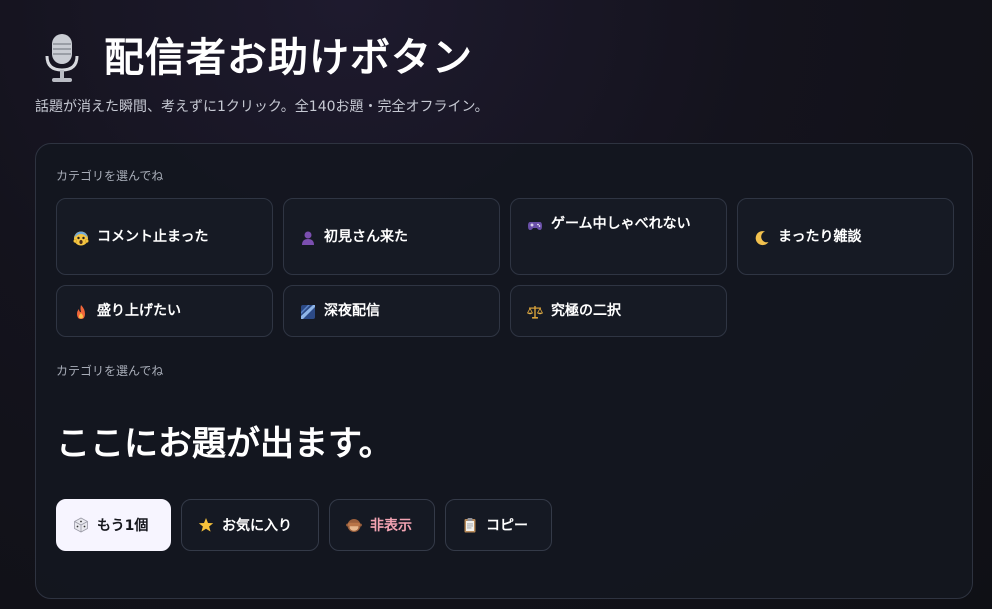 The width and height of the screenshot is (992, 609). I want to click on topic-display: ここにお題が出ます。, so click(224, 444).